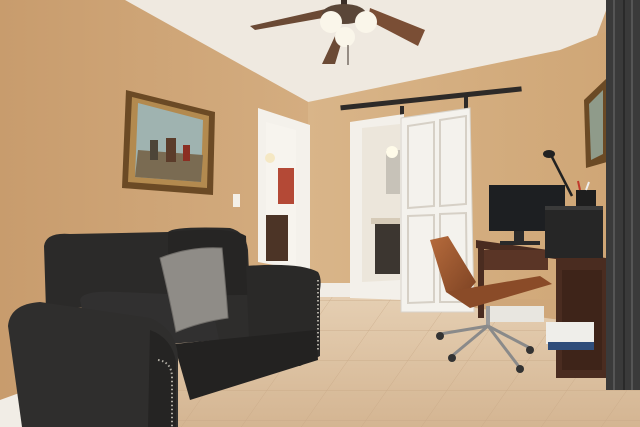  What do you see at coordinates (236, 200) in the screenshot?
I see `light-switch` at bounding box center [236, 200].